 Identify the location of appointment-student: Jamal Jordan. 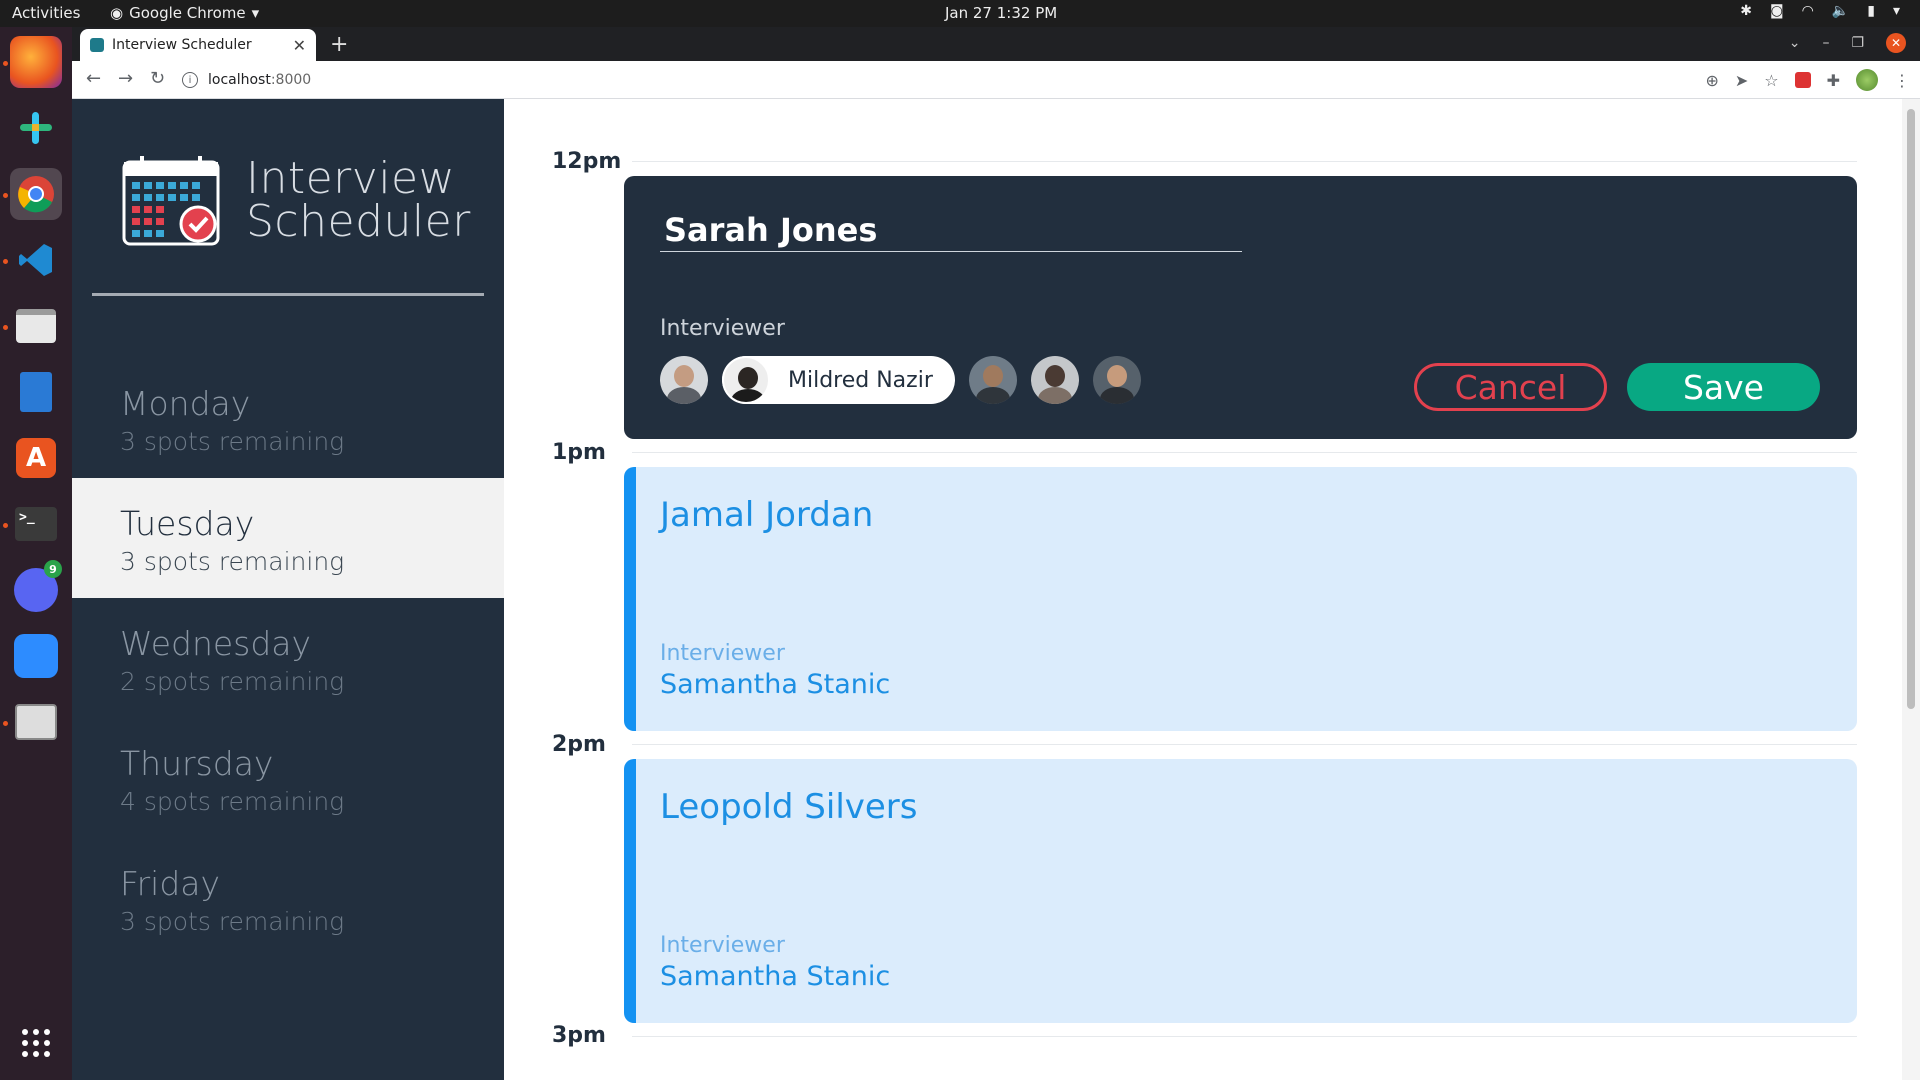
(767, 515).